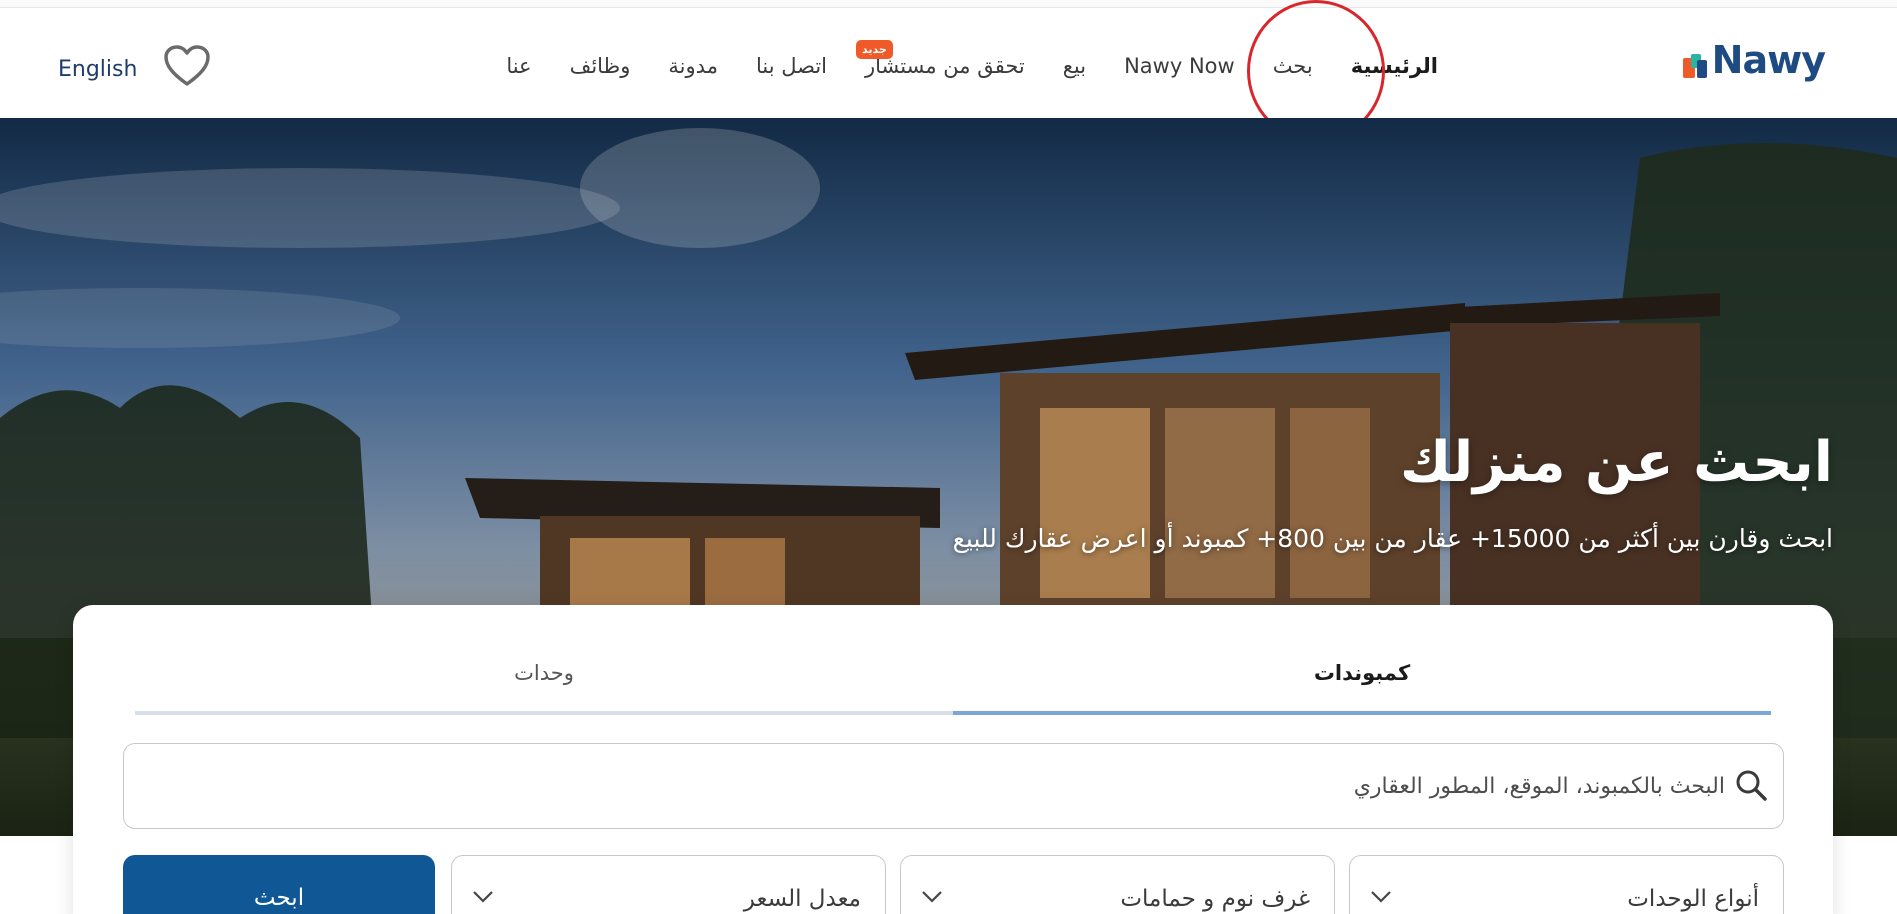  I want to click on price-range-label: معدل السعر, so click(802, 899).